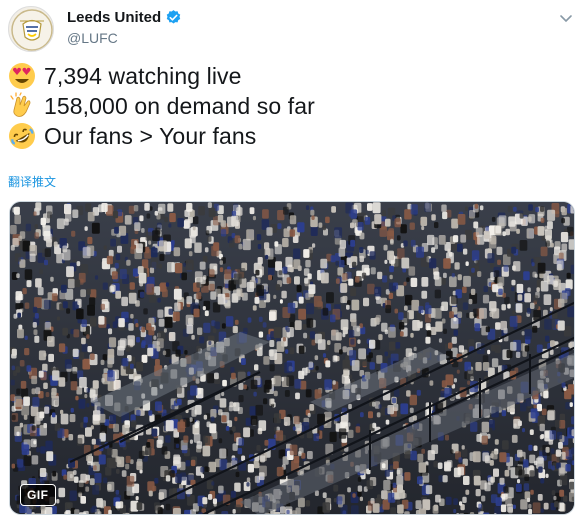 The width and height of the screenshot is (586, 524). Describe the element at coordinates (38, 495) in the screenshot. I see `gif-badge: GIF` at that location.